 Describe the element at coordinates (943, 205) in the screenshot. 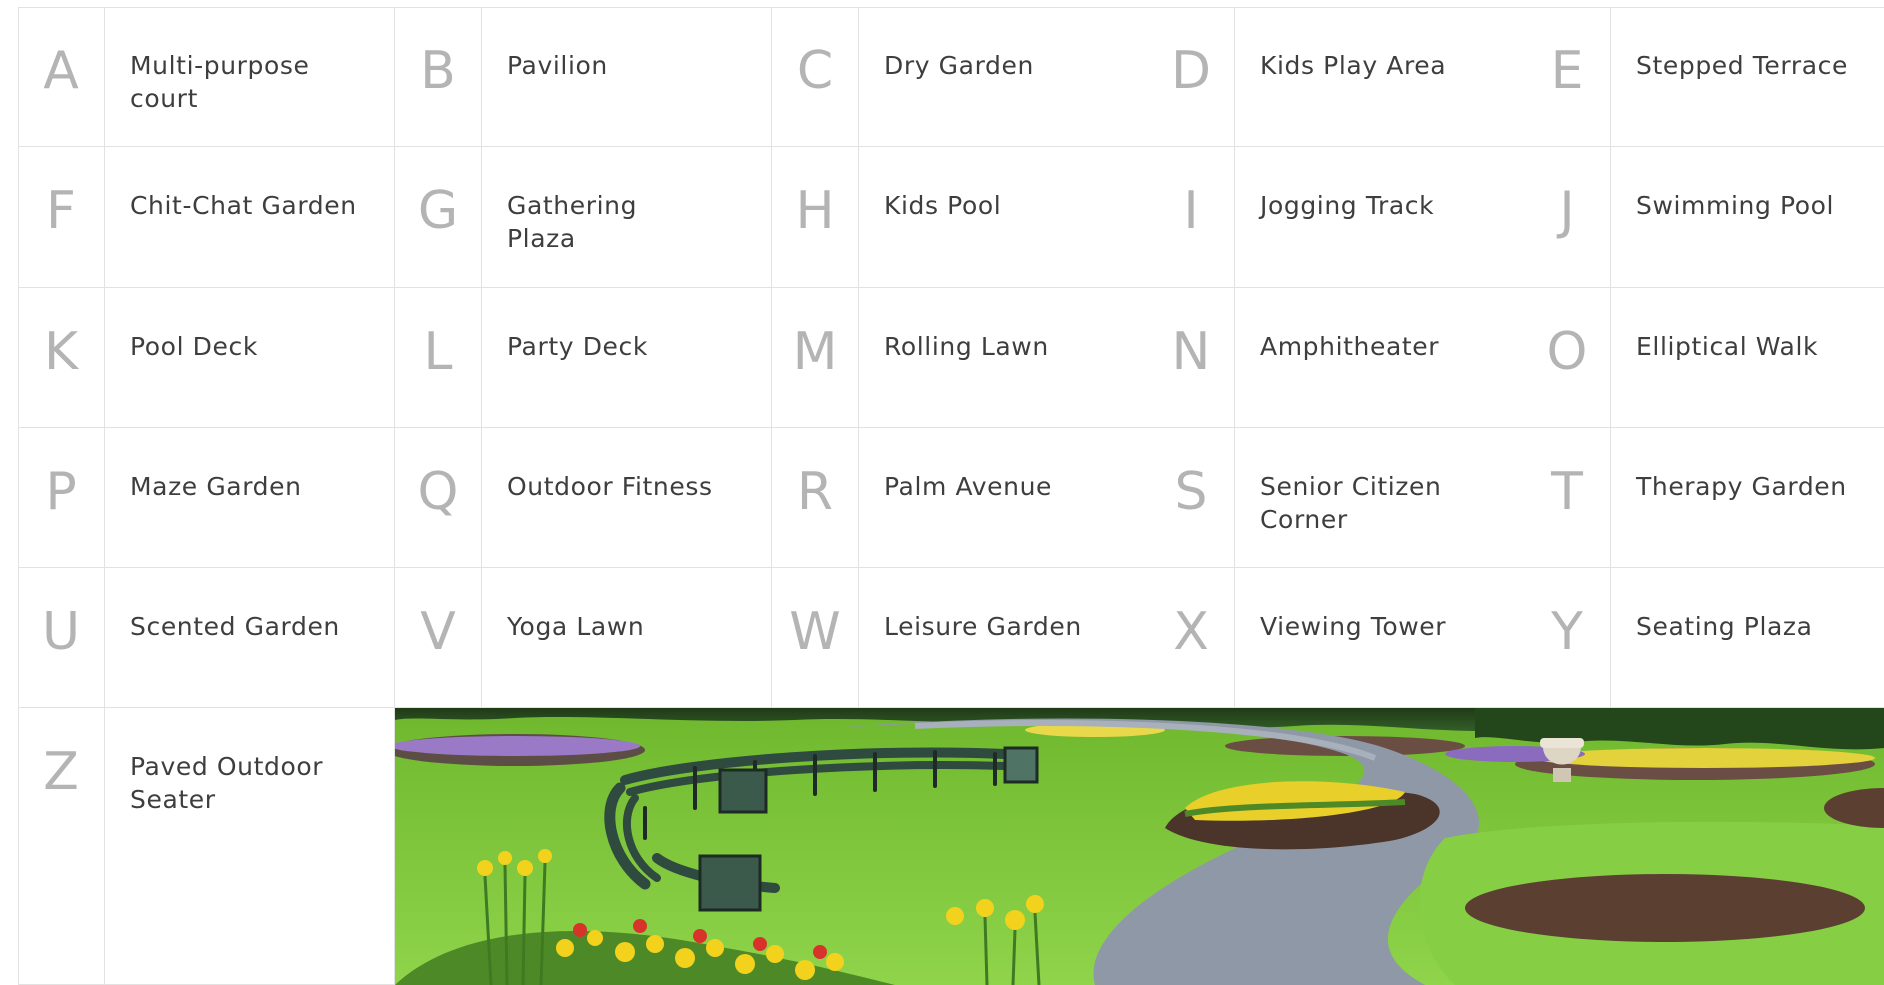

I see `legend-label: Kids Pool` at that location.